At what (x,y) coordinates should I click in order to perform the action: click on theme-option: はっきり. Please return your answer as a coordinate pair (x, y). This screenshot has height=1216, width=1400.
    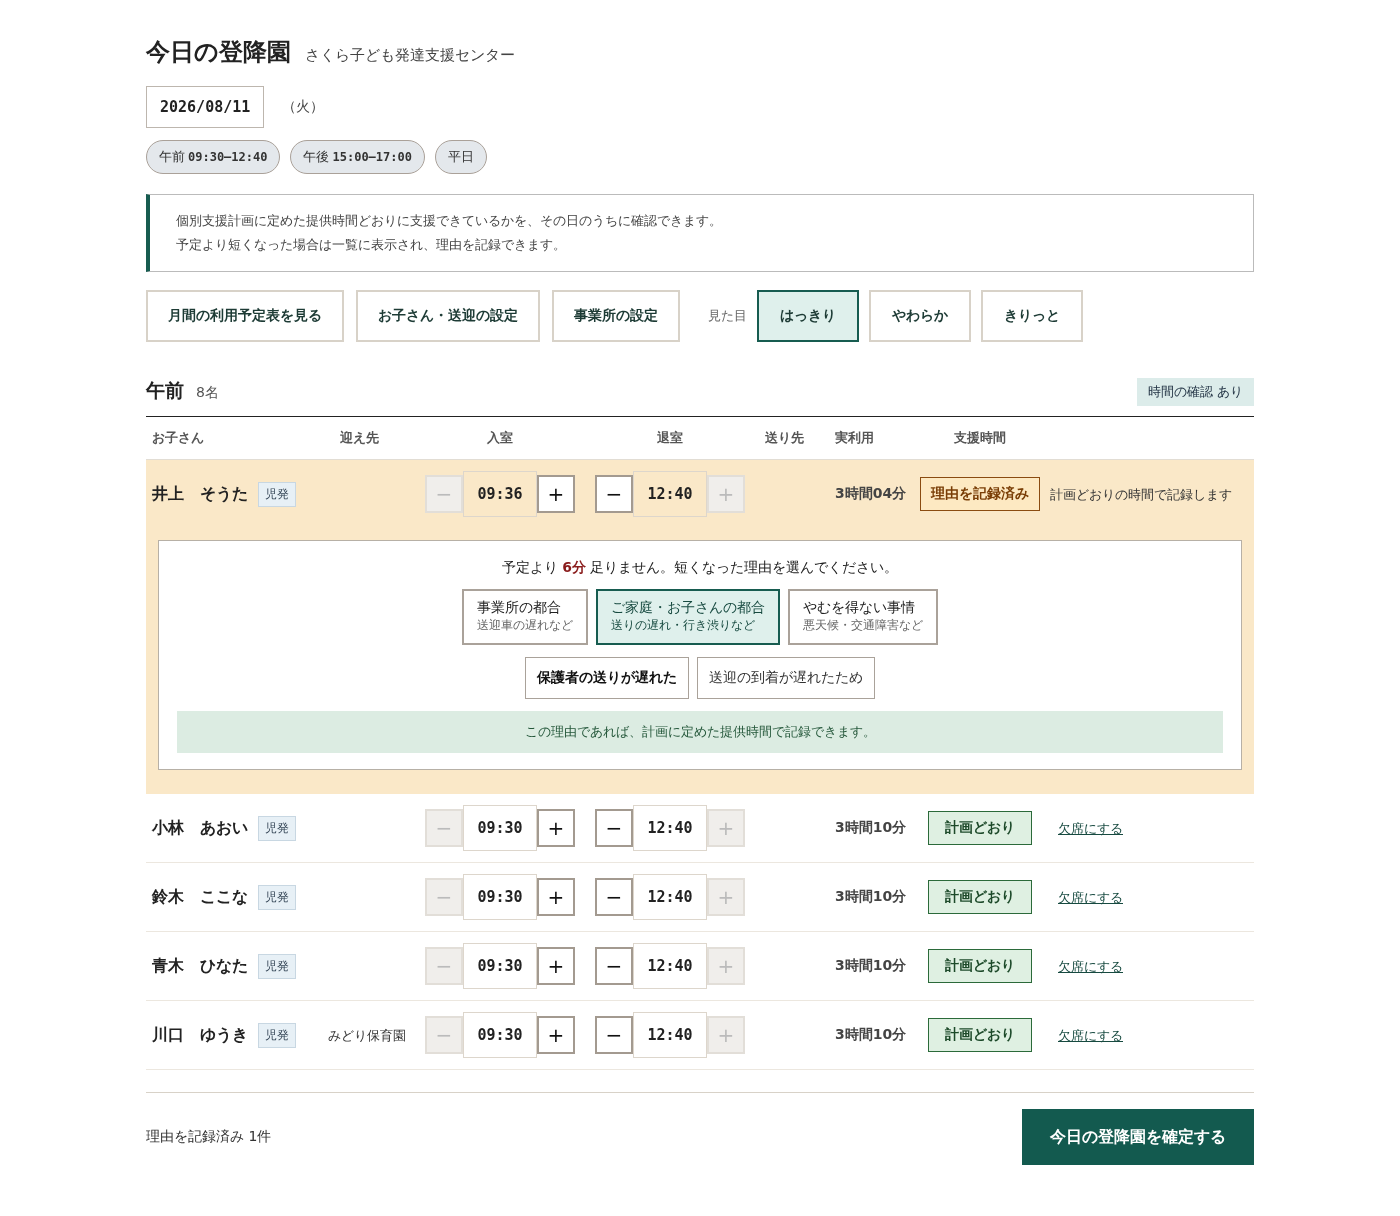
    Looking at the image, I should click on (808, 316).